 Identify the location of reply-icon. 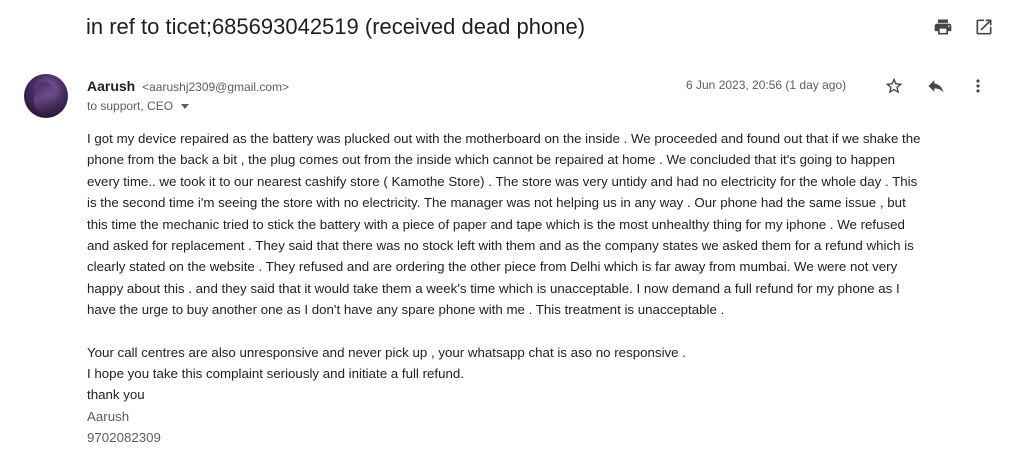
(936, 86).